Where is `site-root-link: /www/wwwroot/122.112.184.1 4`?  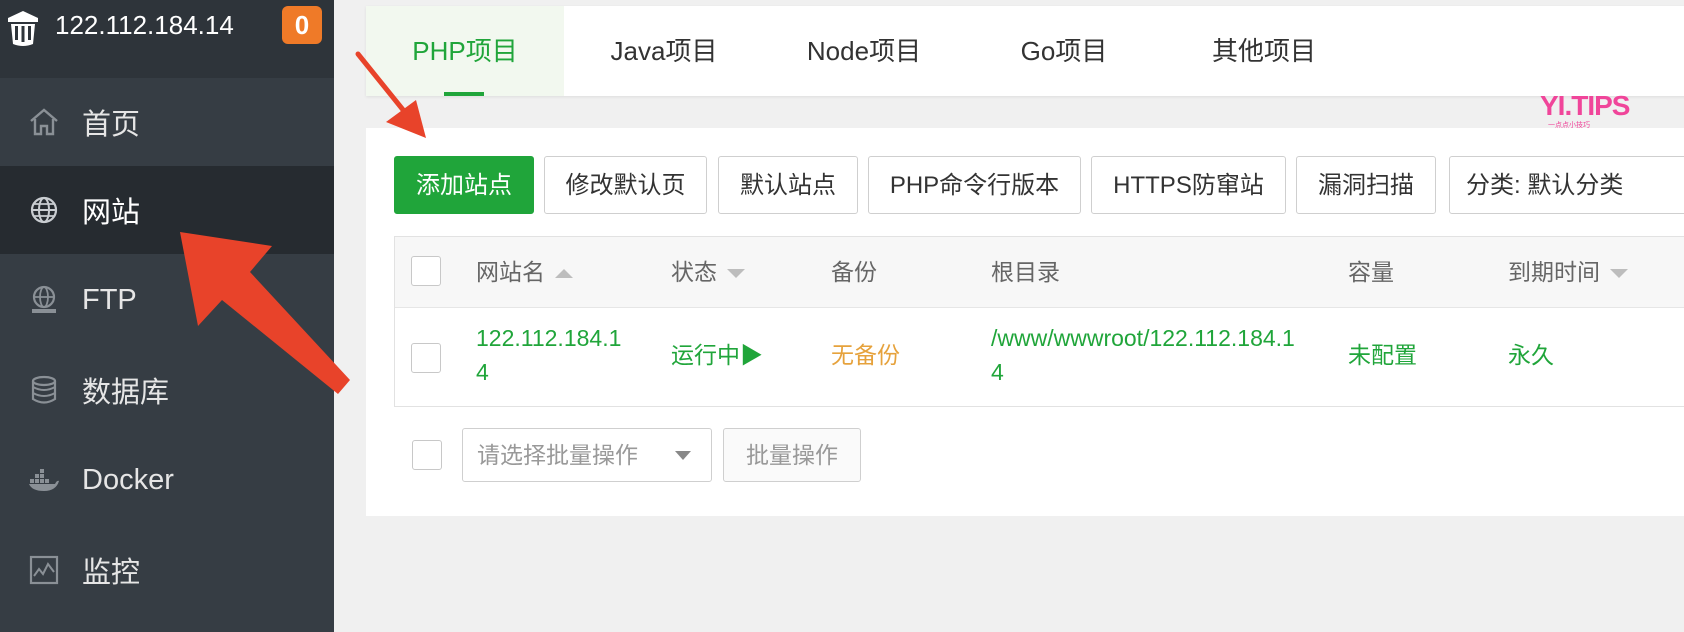 site-root-link: /www/wwwroot/122.112.184.1 4 is located at coordinates (1143, 355).